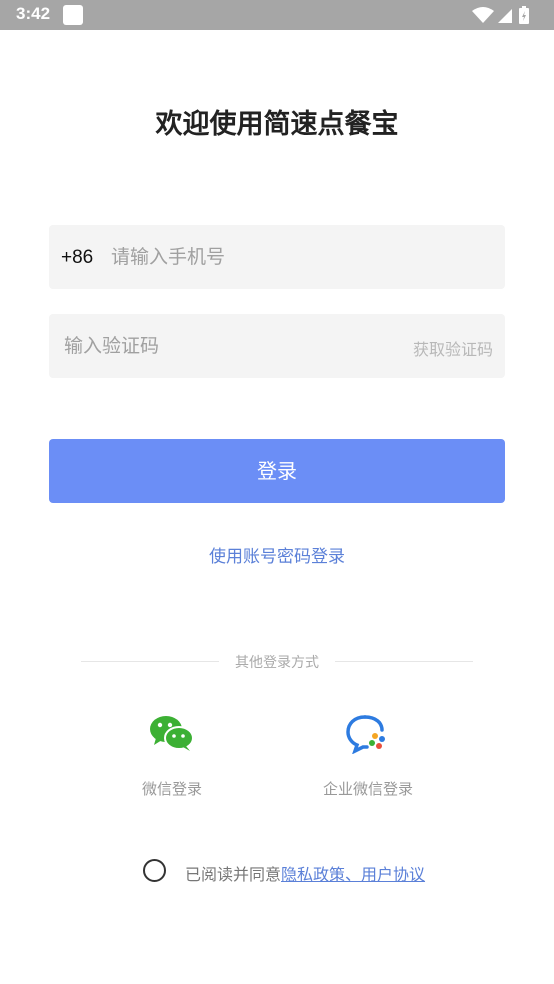  What do you see at coordinates (33, 13) in the screenshot?
I see `status-time: 3:42` at bounding box center [33, 13].